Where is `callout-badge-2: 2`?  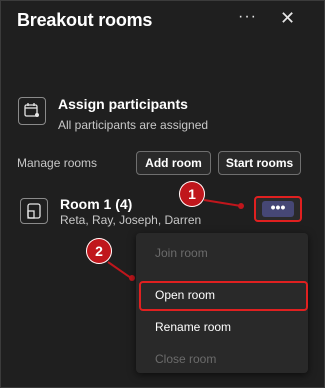 callout-badge-2: 2 is located at coordinates (99, 251).